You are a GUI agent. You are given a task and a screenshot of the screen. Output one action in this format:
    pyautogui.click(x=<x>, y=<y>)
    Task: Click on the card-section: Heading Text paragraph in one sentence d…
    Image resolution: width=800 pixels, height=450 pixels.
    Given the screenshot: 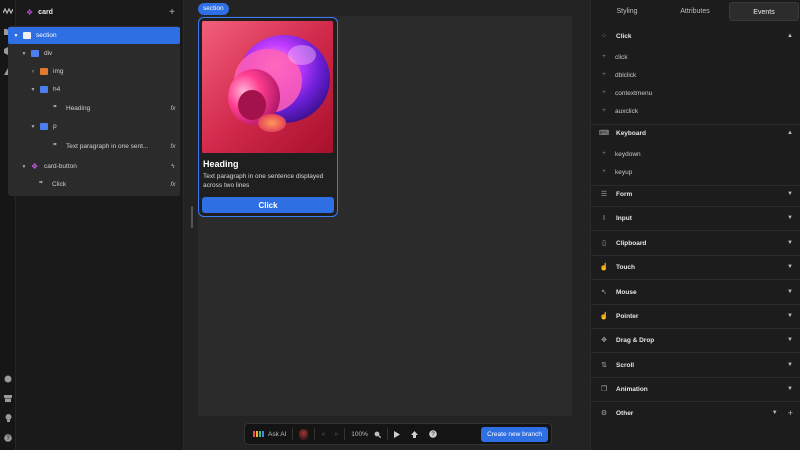 What is the action you would take?
    pyautogui.click(x=268, y=117)
    